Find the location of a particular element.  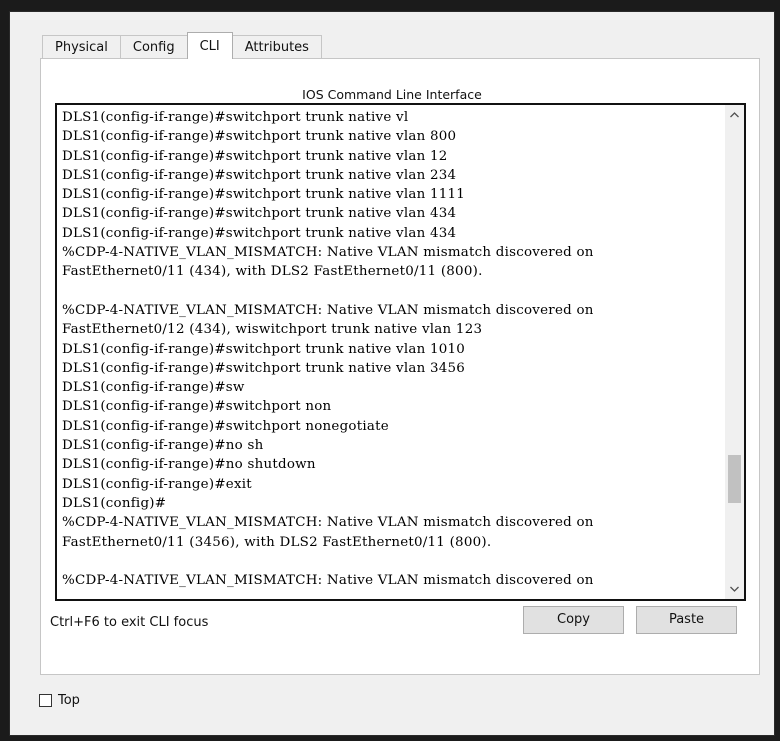

copy-button: Copy is located at coordinates (573, 620).